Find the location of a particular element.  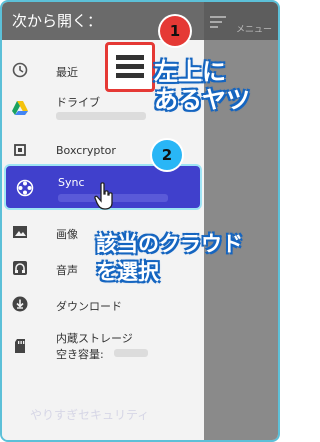

menu-label: メニュー is located at coordinates (254, 28).